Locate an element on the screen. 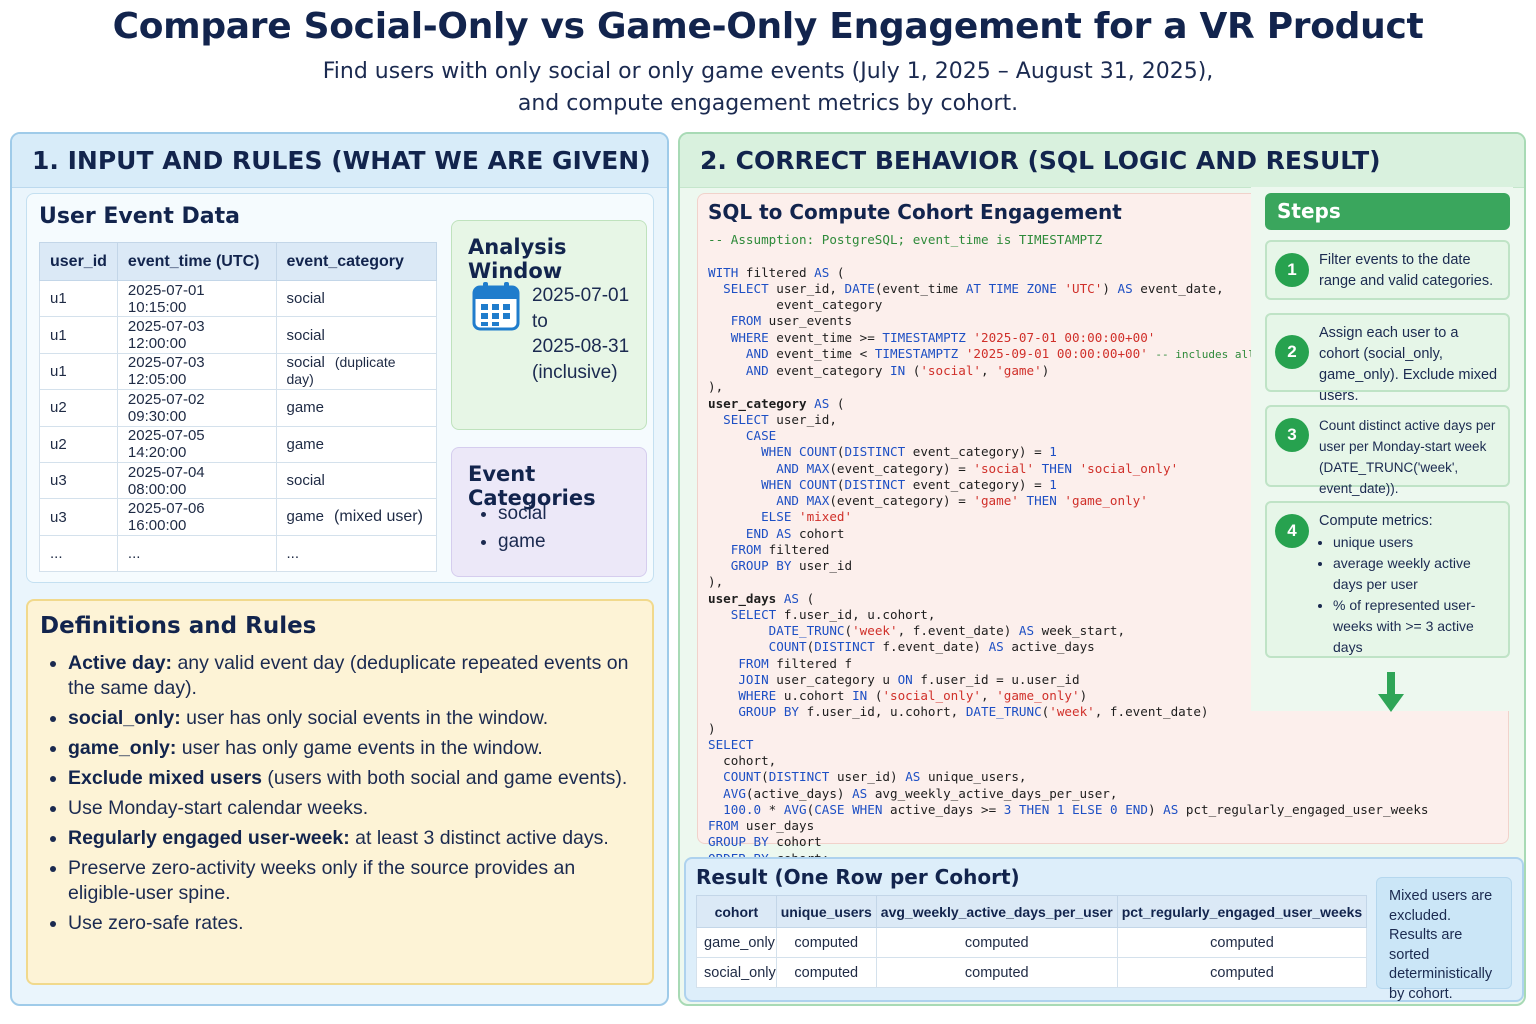 This screenshot has height=1024, width=1536. list-item: game is located at coordinates (522, 542).